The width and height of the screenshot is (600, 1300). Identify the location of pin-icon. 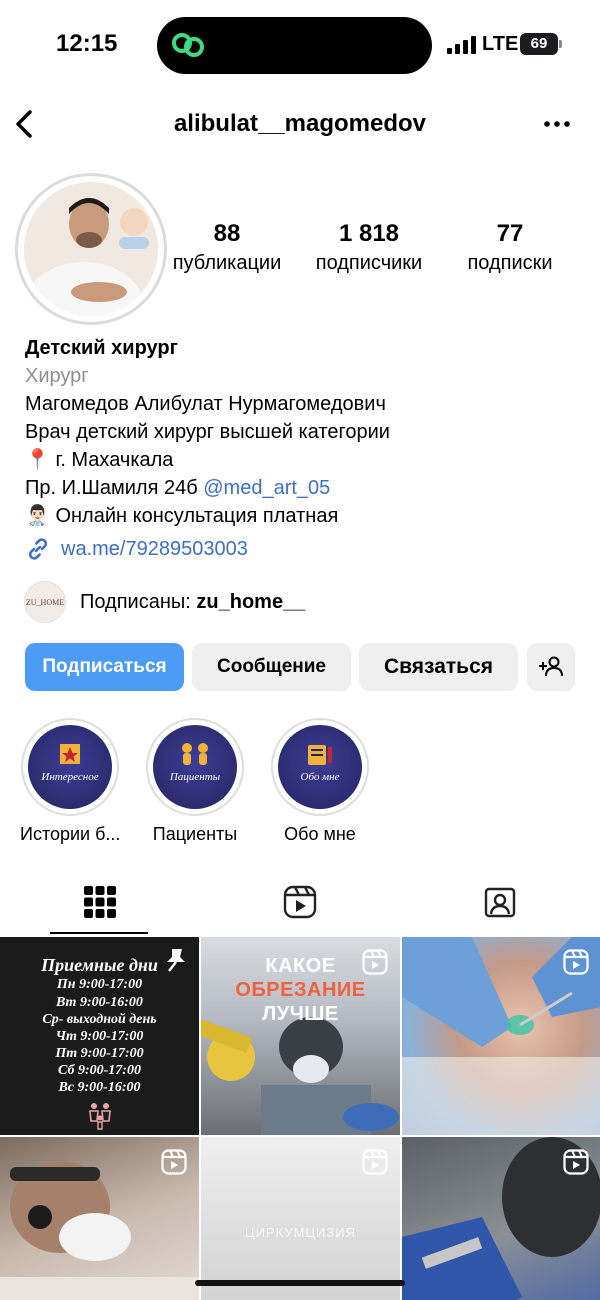
(176, 960).